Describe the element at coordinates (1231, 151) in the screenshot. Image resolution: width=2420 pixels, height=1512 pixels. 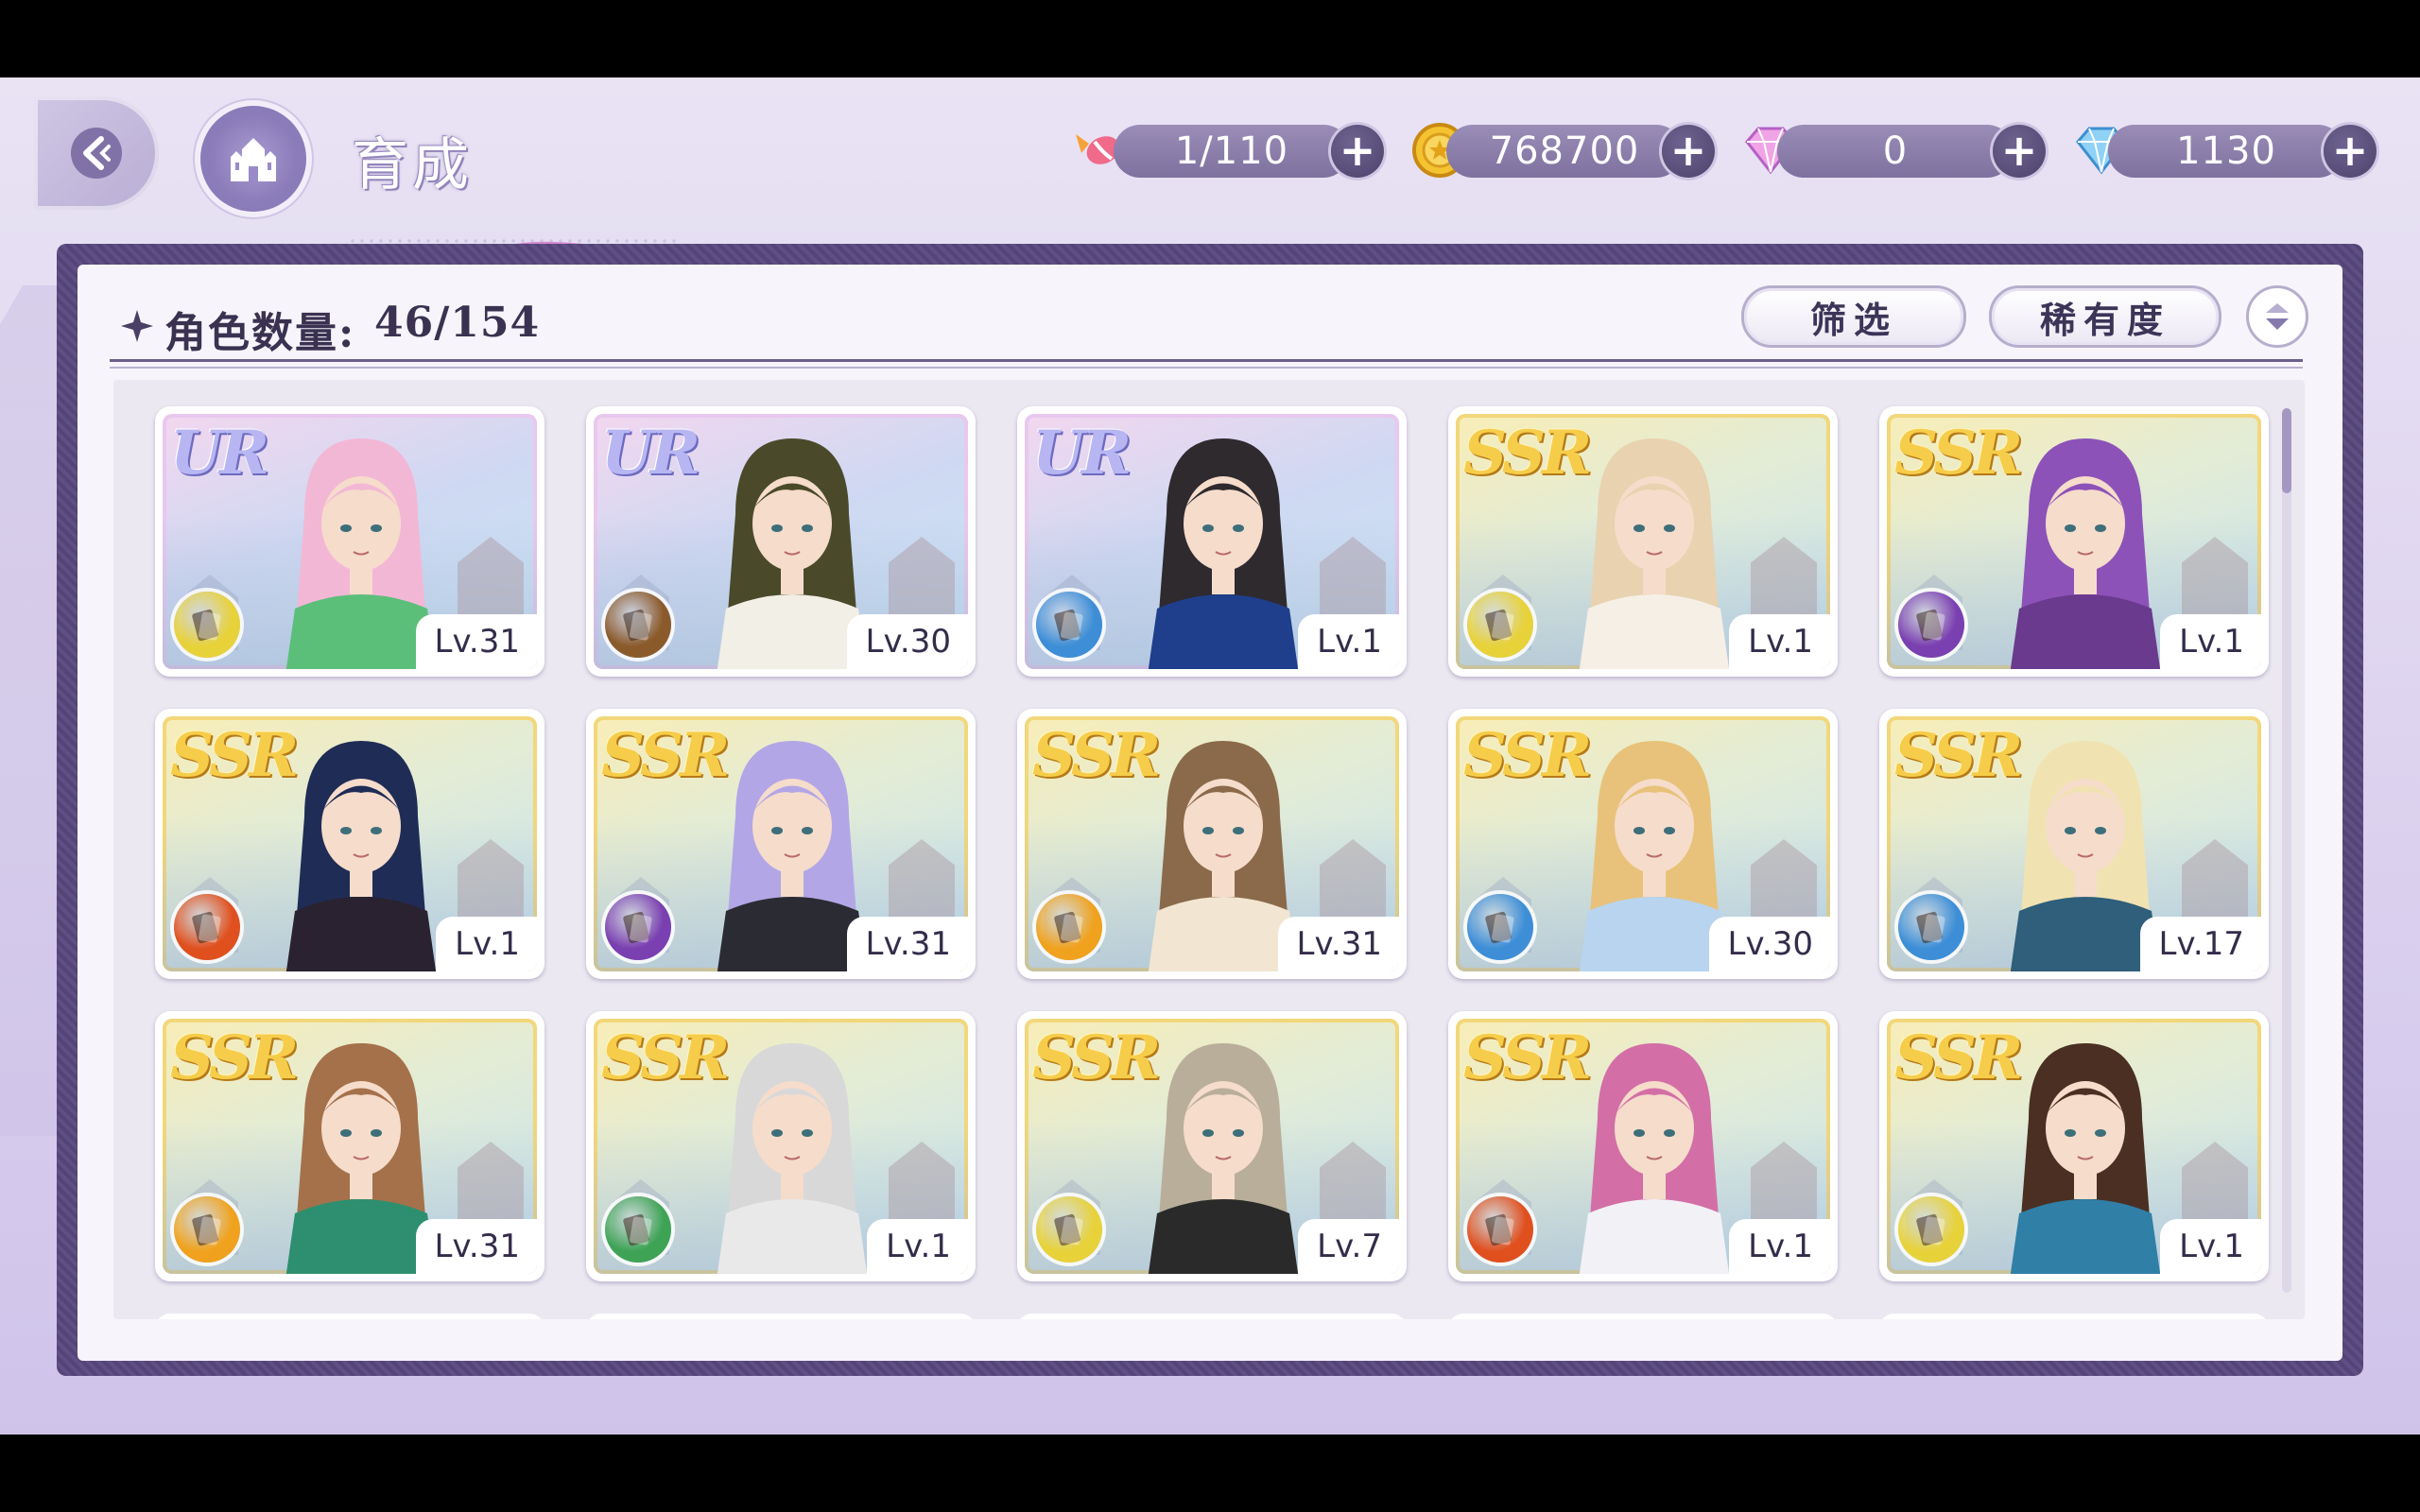
I see `candy-value: 1/110` at that location.